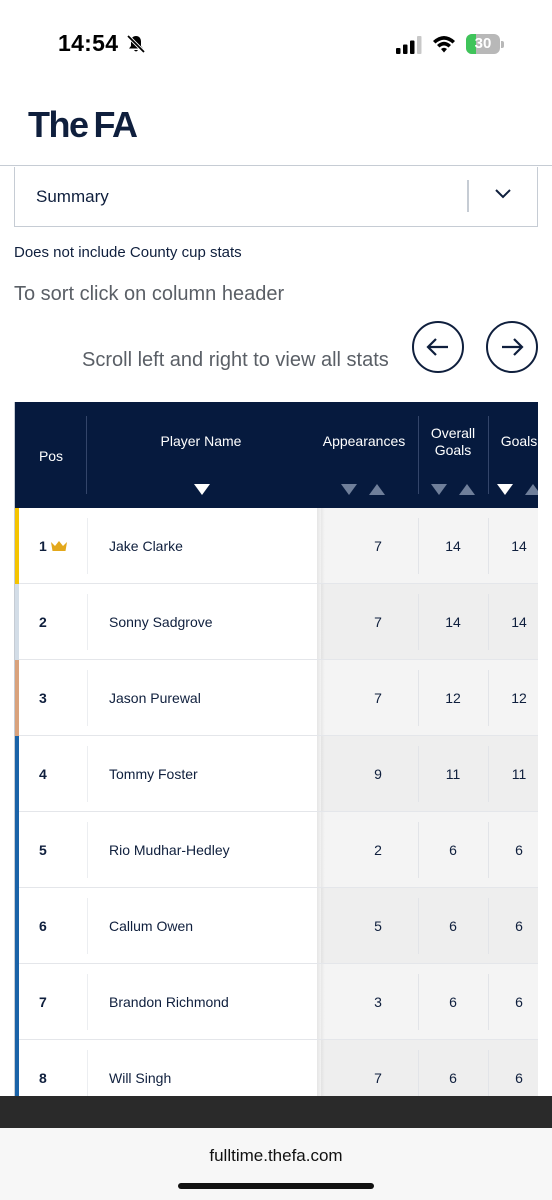 Image resolution: width=552 pixels, height=1200 pixels. I want to click on table-row: 6 Callum Owen 5 6 6, so click(276, 926).